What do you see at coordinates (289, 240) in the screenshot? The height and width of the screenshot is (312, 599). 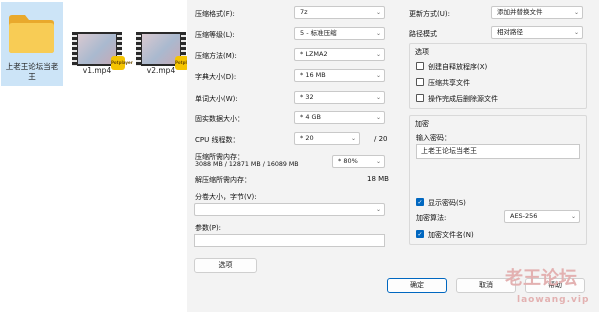 I see `parameters-input` at bounding box center [289, 240].